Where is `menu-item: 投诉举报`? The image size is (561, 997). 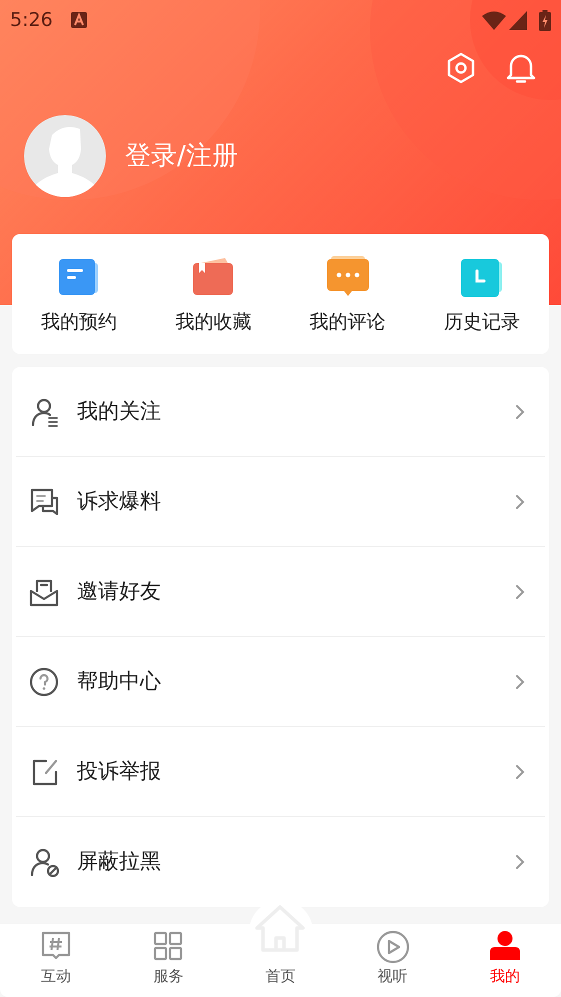 menu-item: 投诉举报 is located at coordinates (119, 772).